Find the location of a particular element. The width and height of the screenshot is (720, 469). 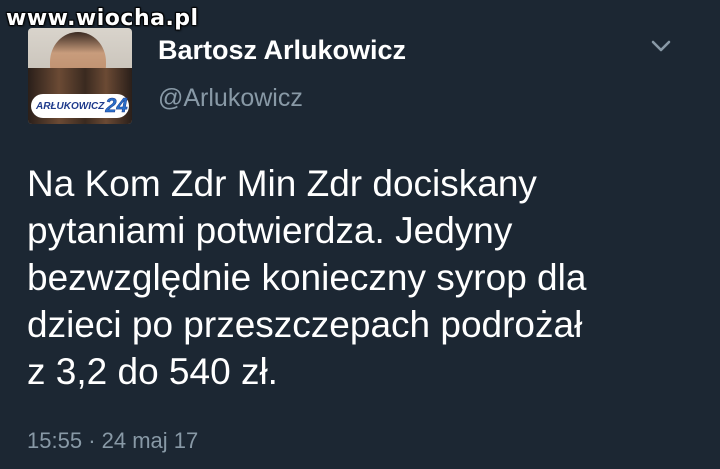

avatar: ARŁUKOWICZ 24 is located at coordinates (80, 76).